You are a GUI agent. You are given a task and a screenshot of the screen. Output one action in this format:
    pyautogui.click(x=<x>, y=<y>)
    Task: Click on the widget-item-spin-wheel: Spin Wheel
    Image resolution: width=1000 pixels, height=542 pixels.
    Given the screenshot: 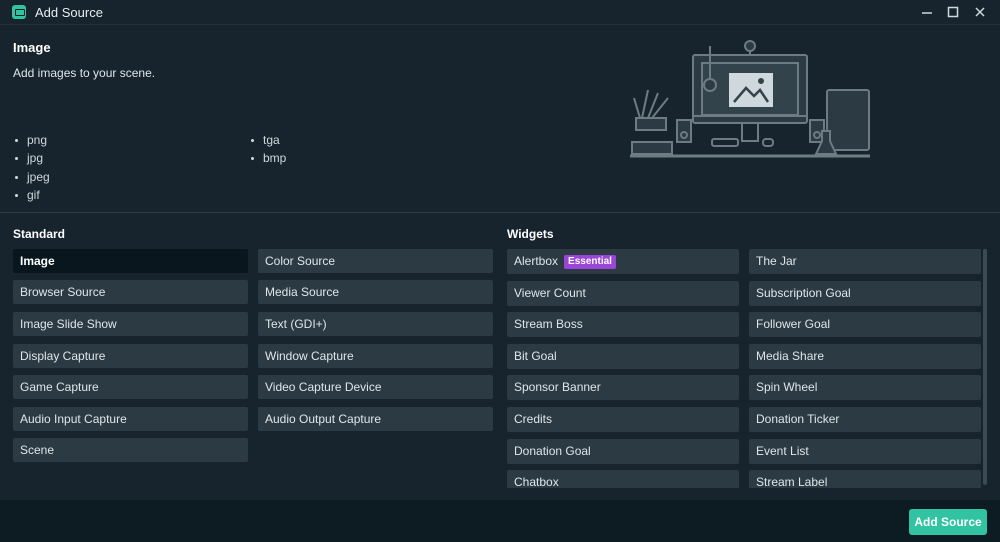 What is the action you would take?
    pyautogui.click(x=865, y=387)
    